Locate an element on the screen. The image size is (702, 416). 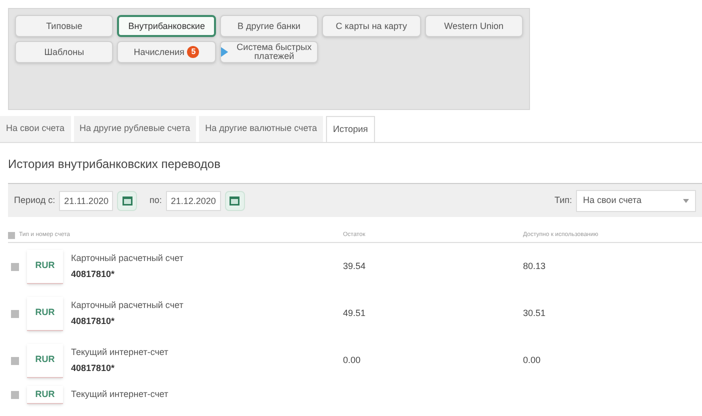
sbp-logo-icon is located at coordinates (224, 52).